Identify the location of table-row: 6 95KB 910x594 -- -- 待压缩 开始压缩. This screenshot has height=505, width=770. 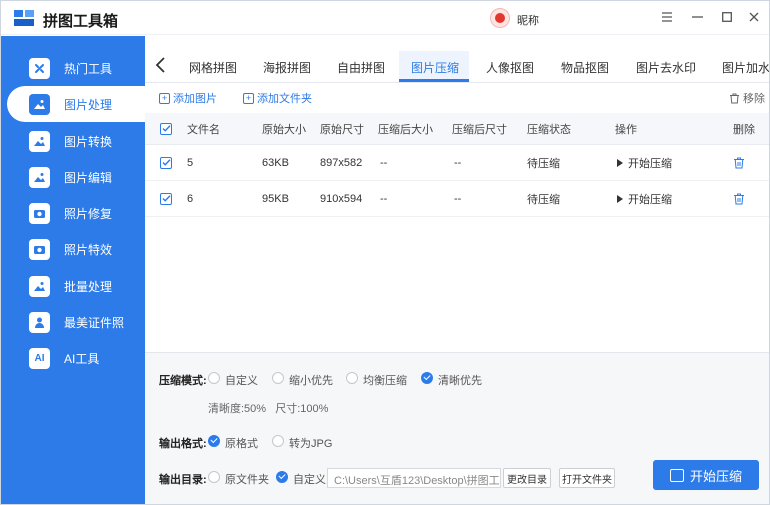
(457, 199).